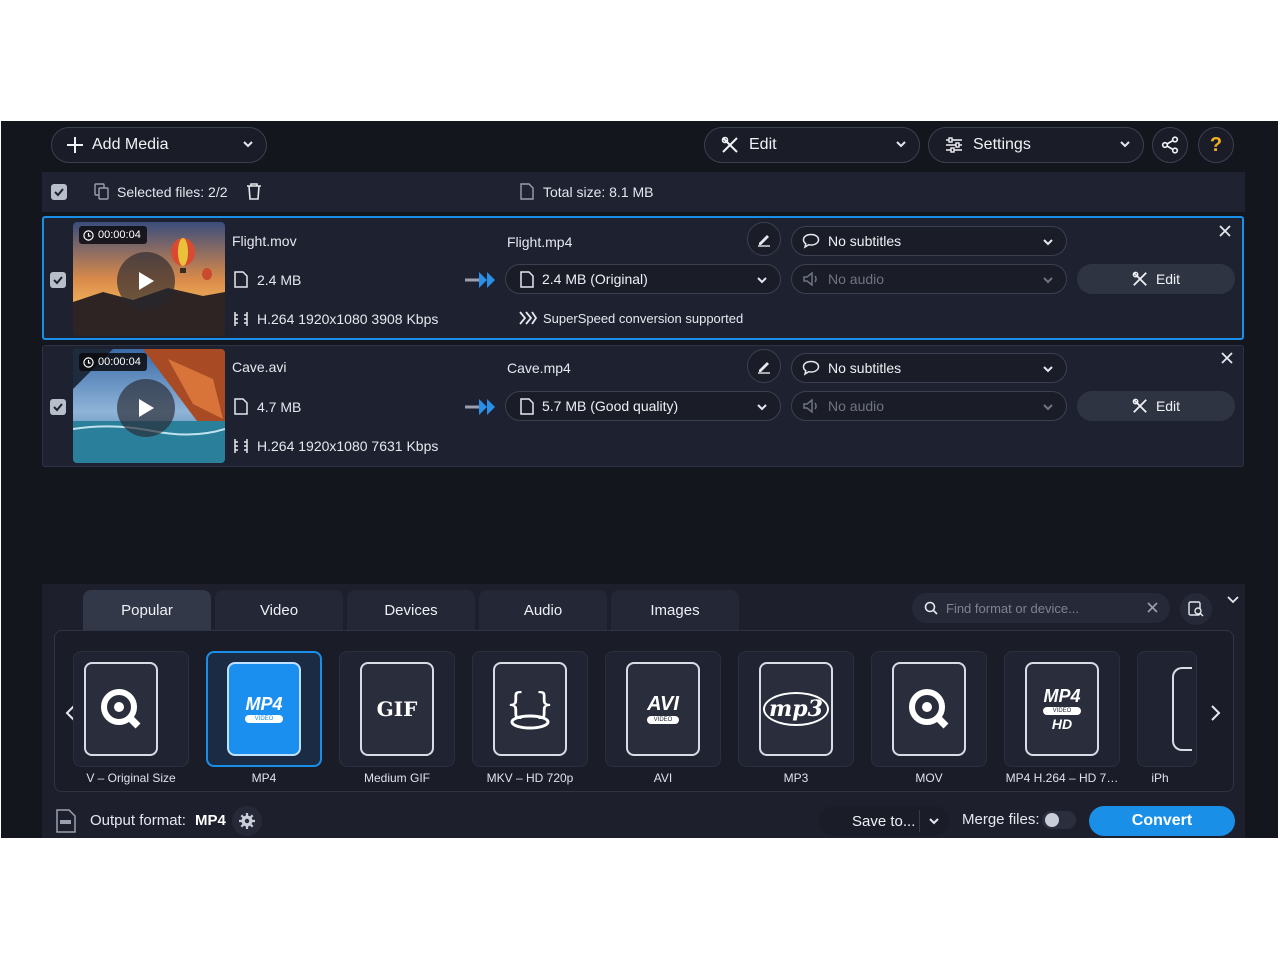 The height and width of the screenshot is (960, 1280). What do you see at coordinates (1233, 599) in the screenshot?
I see `collapse-panel-icon` at bounding box center [1233, 599].